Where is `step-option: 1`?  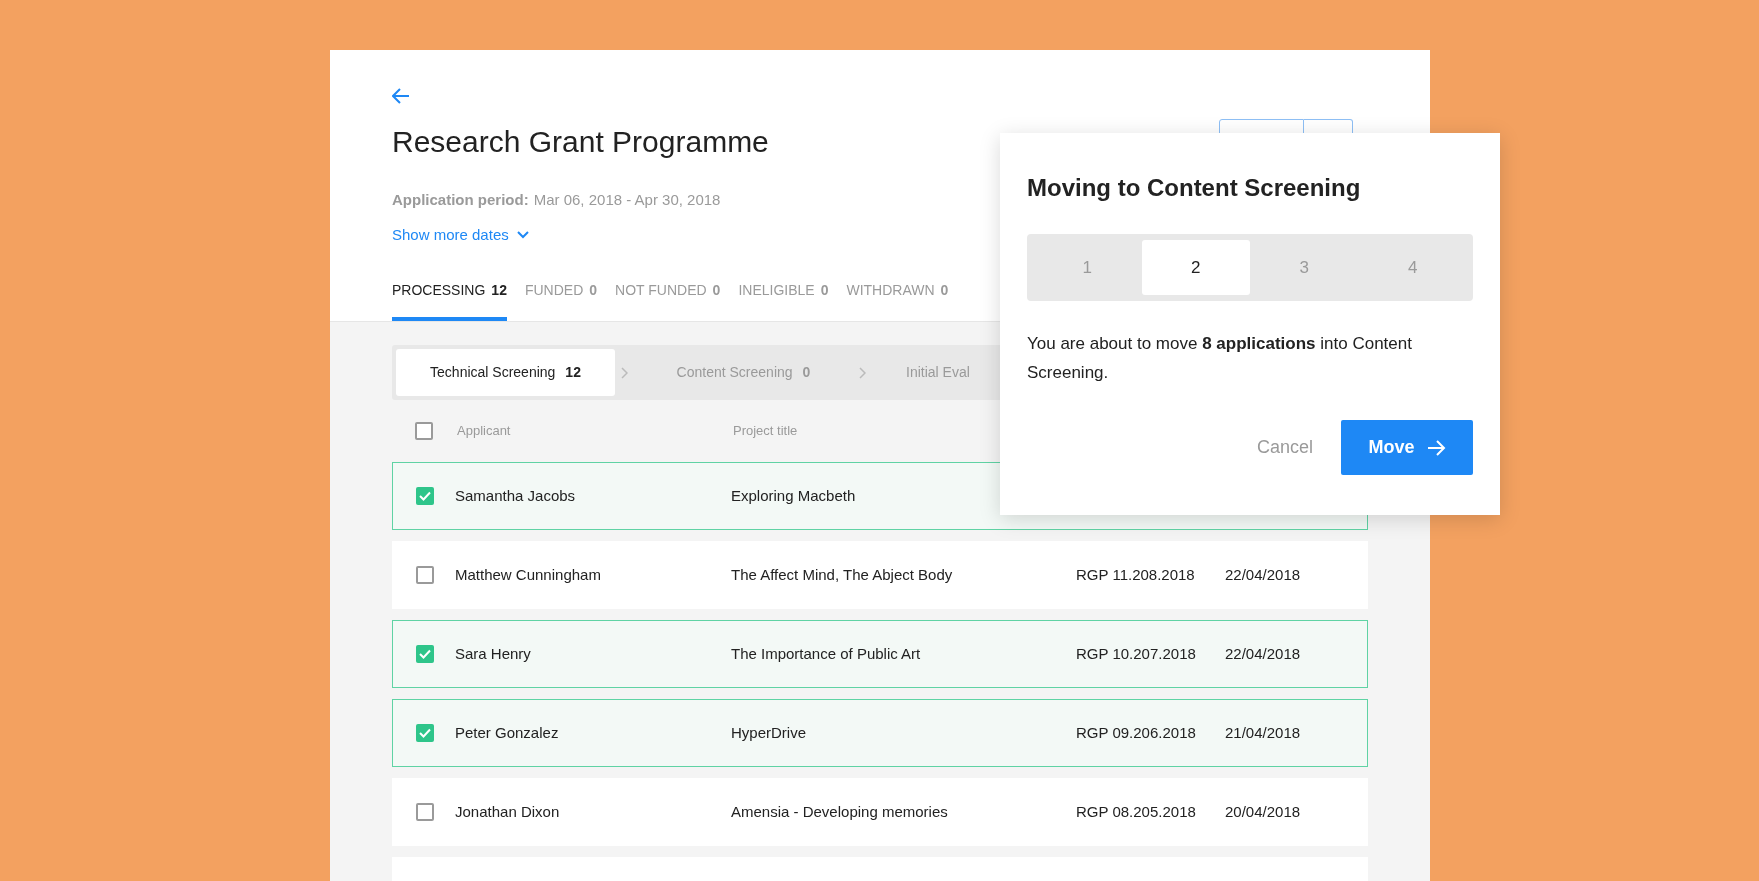 step-option: 1 is located at coordinates (1087, 267).